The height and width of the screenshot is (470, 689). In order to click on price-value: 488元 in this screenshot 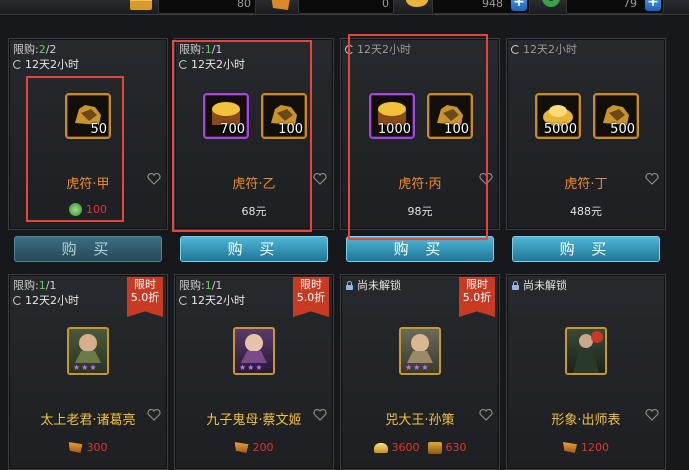, I will do `click(586, 211)`.